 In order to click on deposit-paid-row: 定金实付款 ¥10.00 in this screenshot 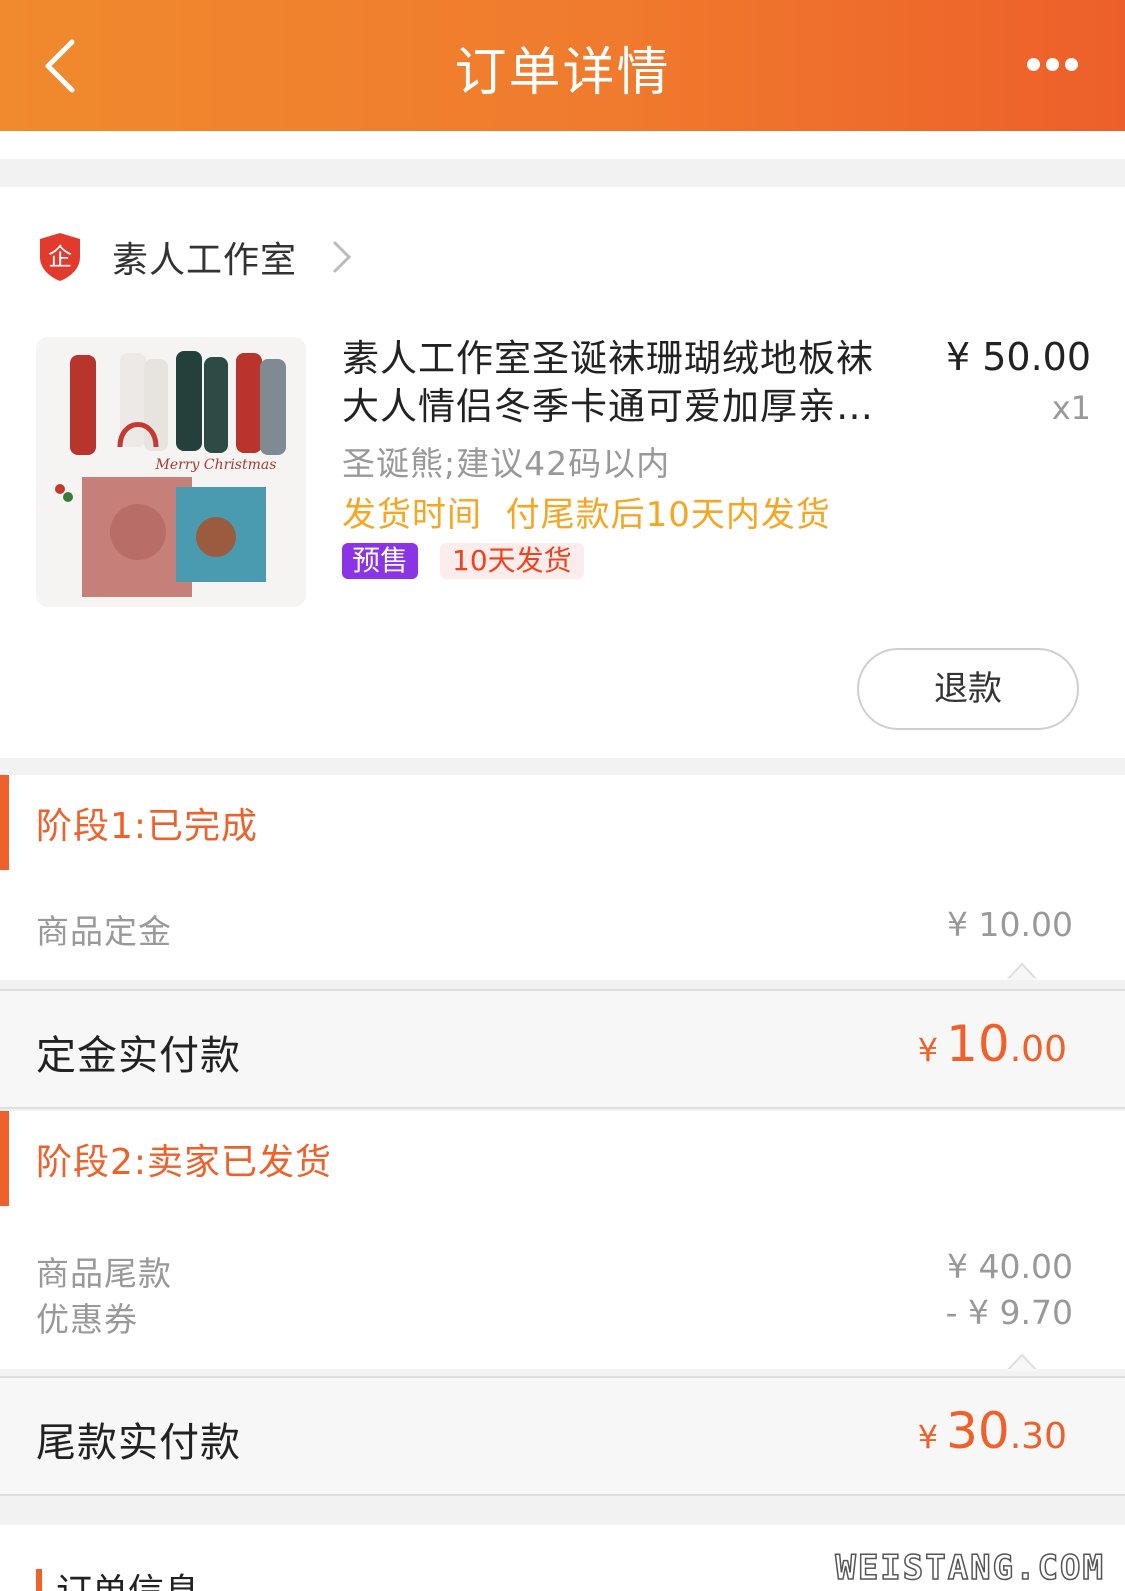, I will do `click(562, 1049)`.